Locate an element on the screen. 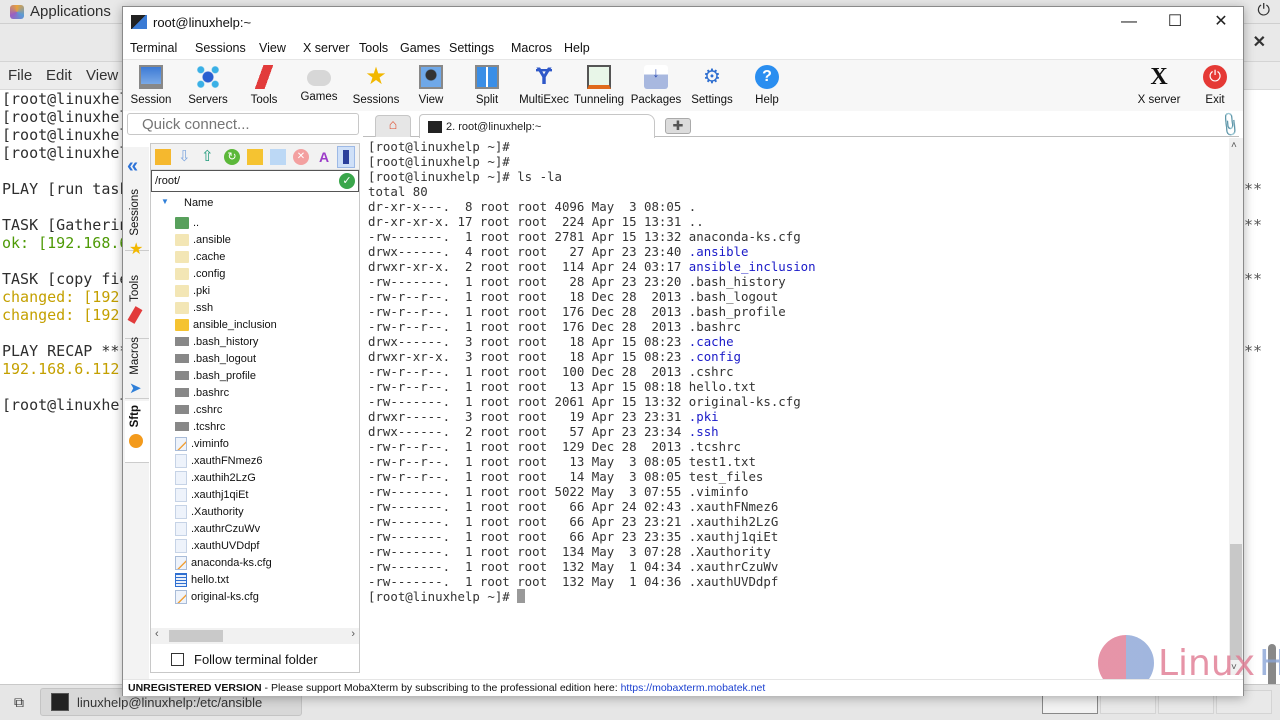  toolbar-split-button: Split is located at coordinates (487, 84).